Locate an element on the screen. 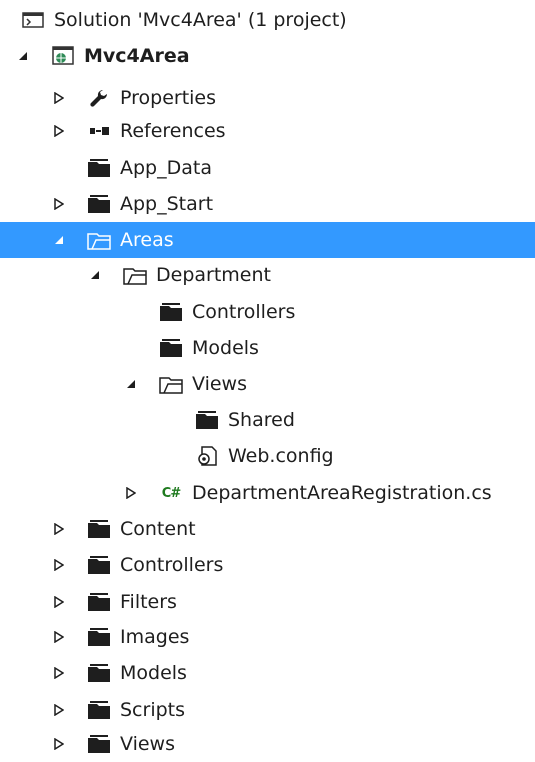  tree-item-label: Images is located at coordinates (155, 637).